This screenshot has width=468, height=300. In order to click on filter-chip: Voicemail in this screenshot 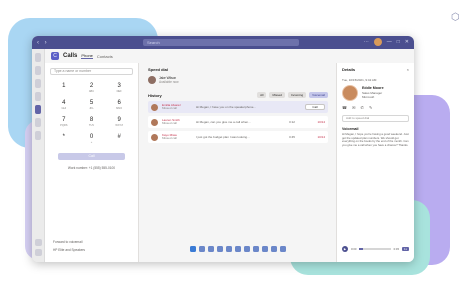, I will do `click(318, 95)`.